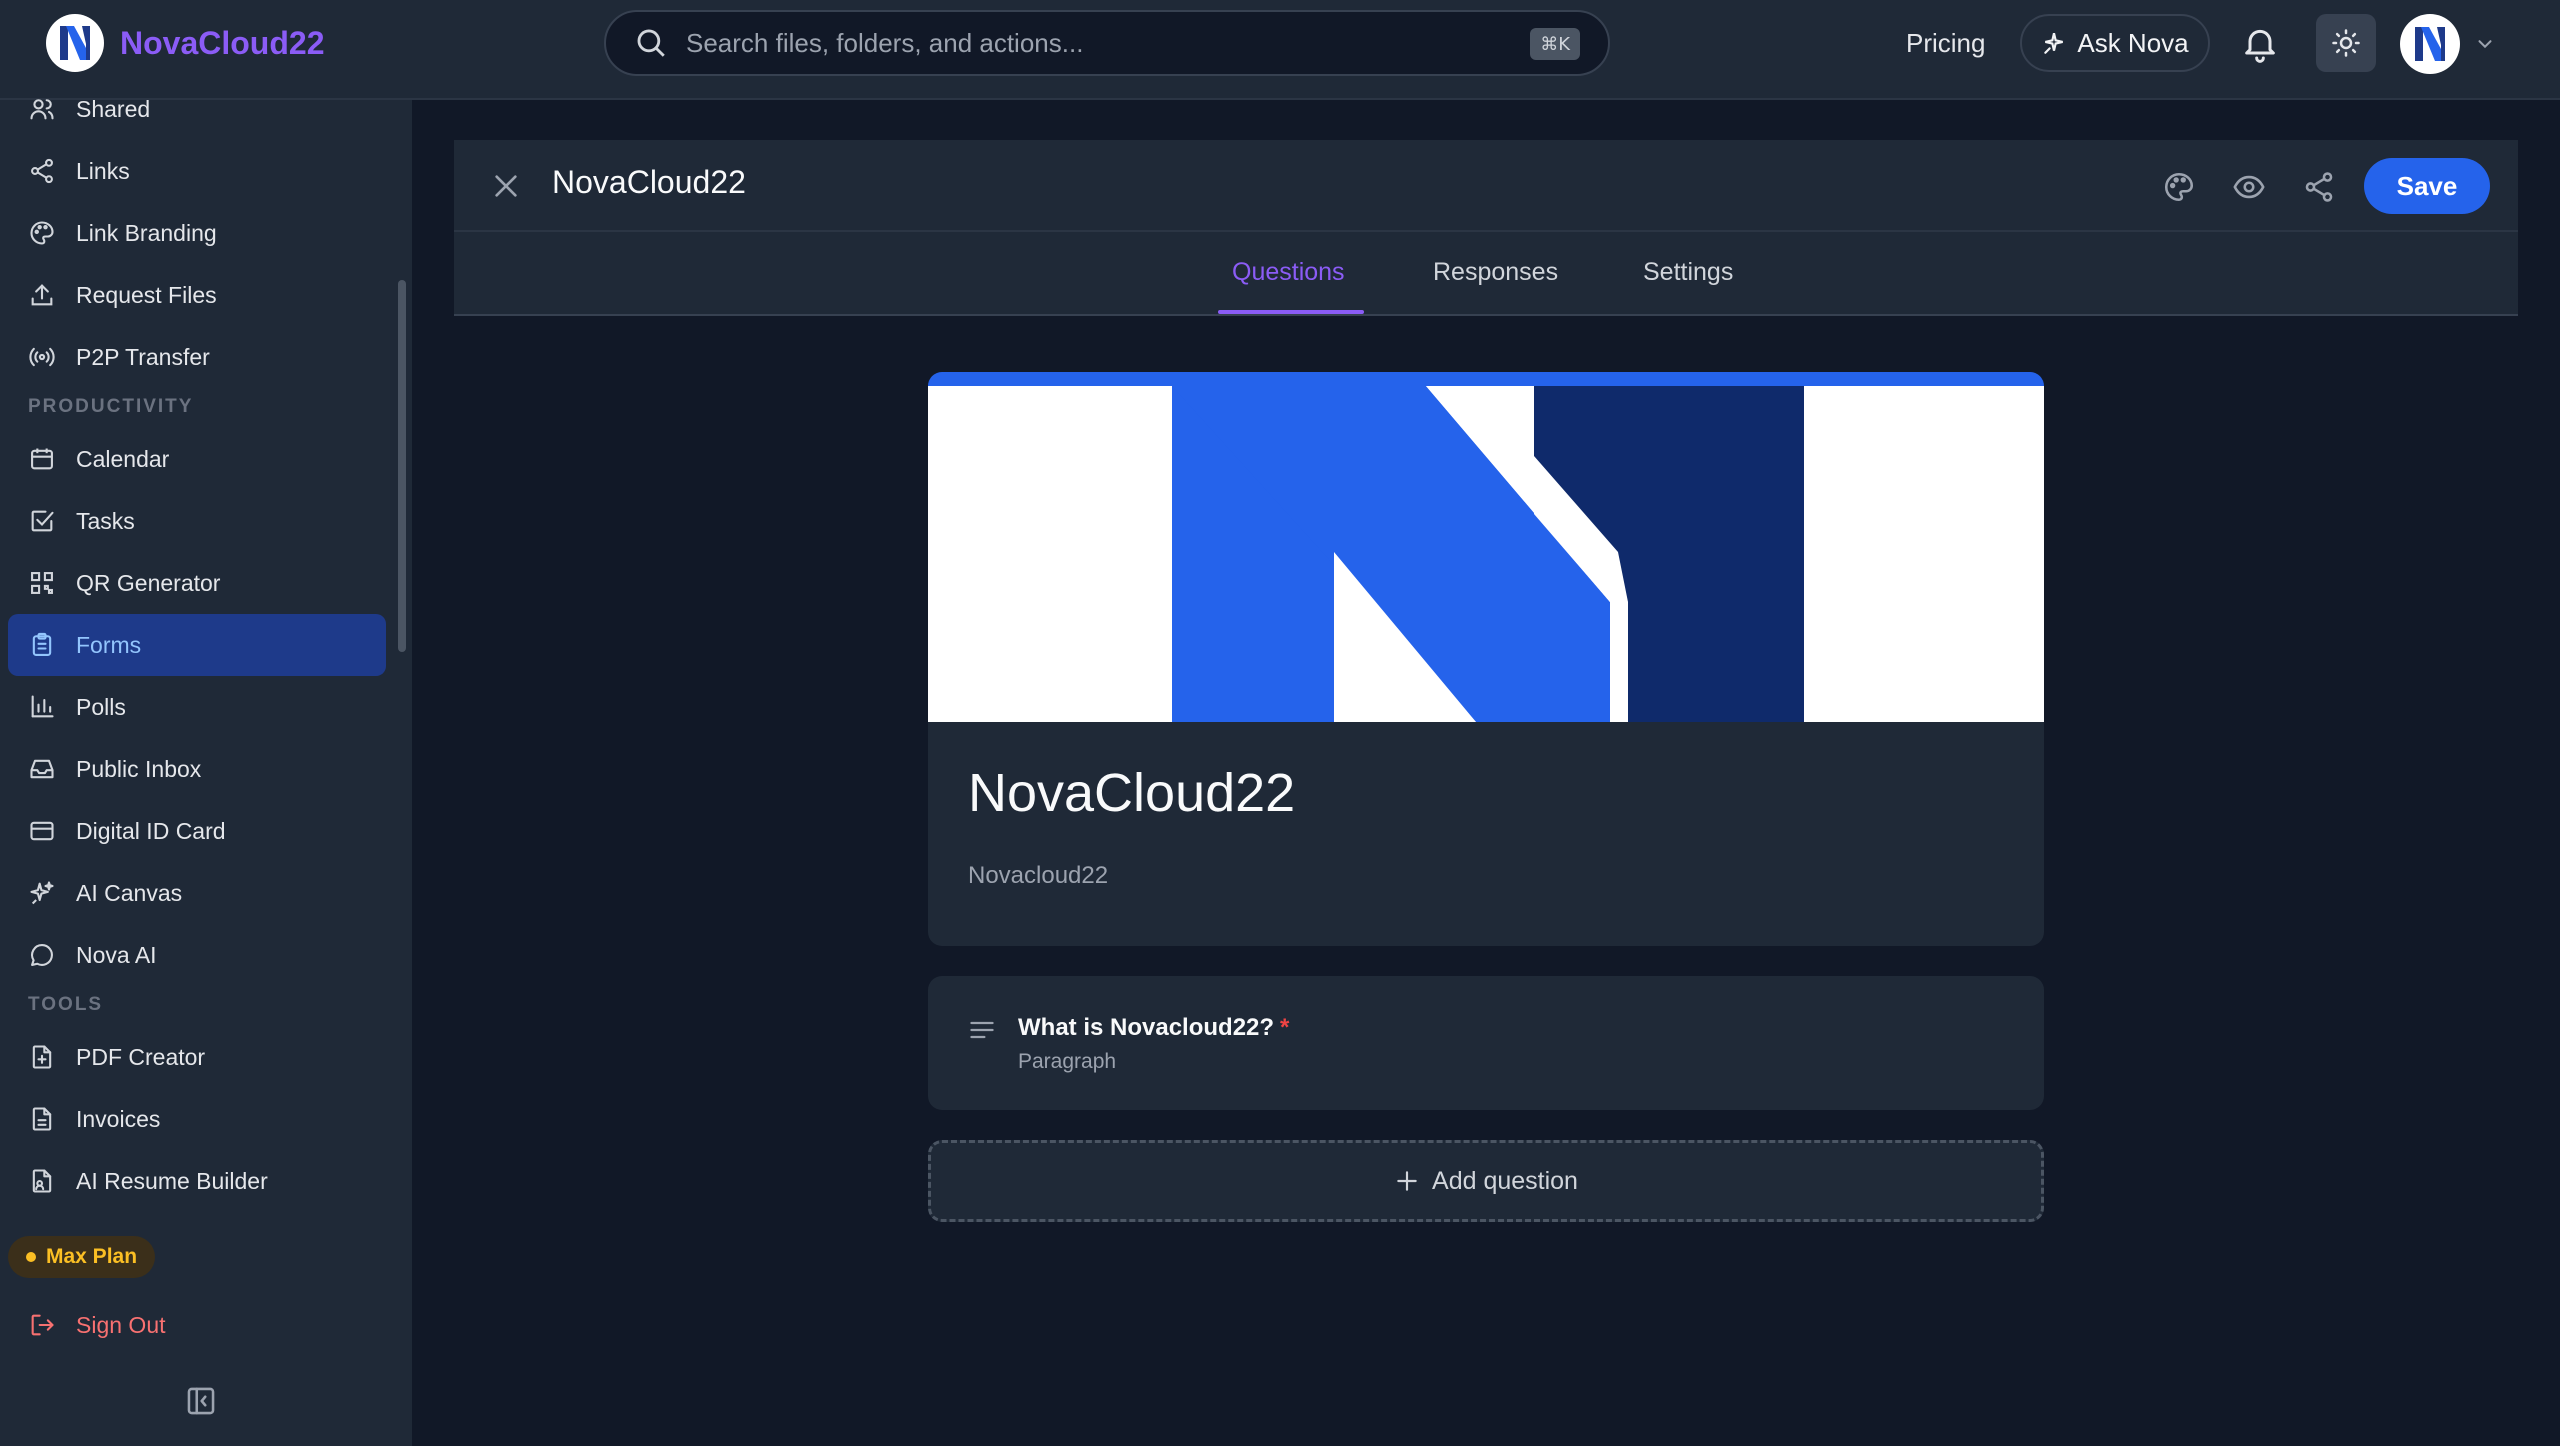  I want to click on plus-icon, so click(1407, 1181).